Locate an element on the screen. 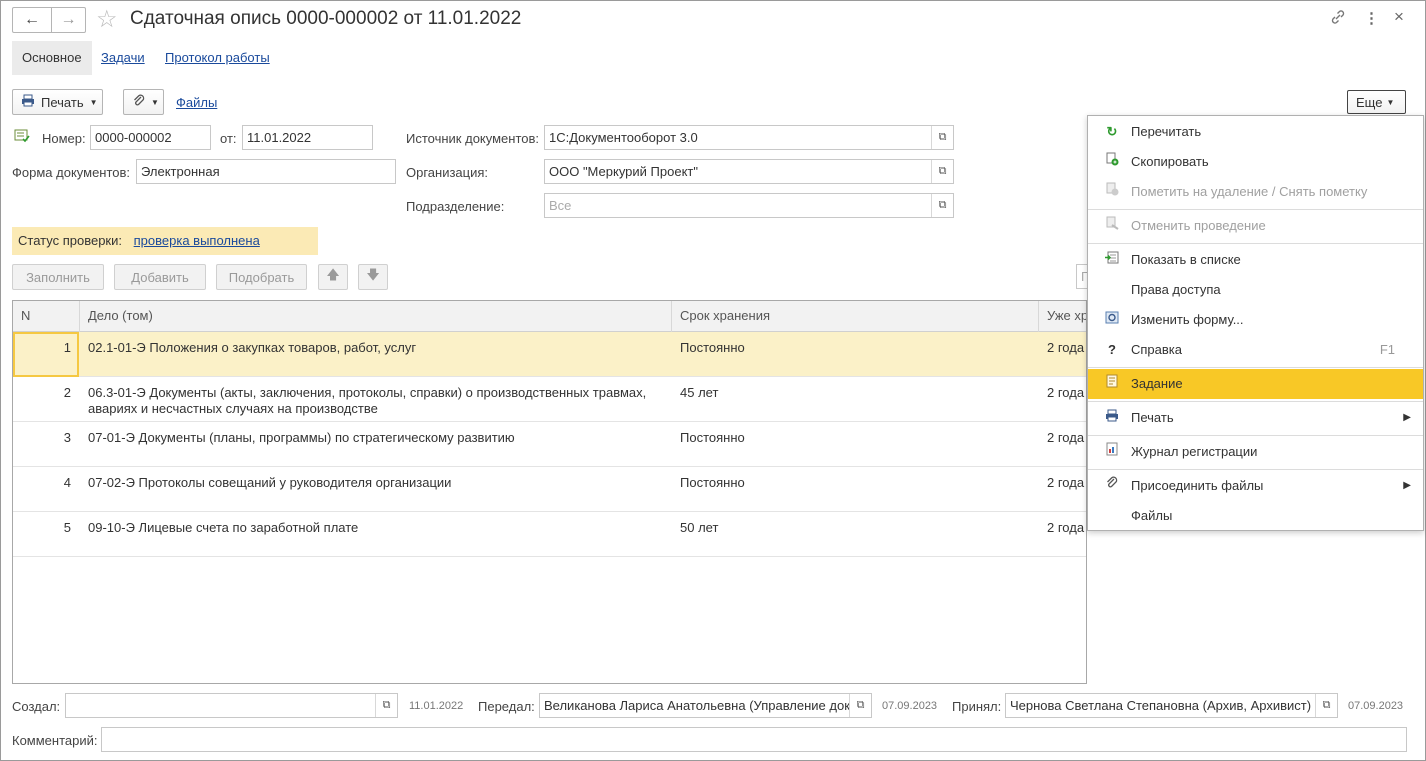  menu-item-label: Права доступа is located at coordinates (1176, 289).